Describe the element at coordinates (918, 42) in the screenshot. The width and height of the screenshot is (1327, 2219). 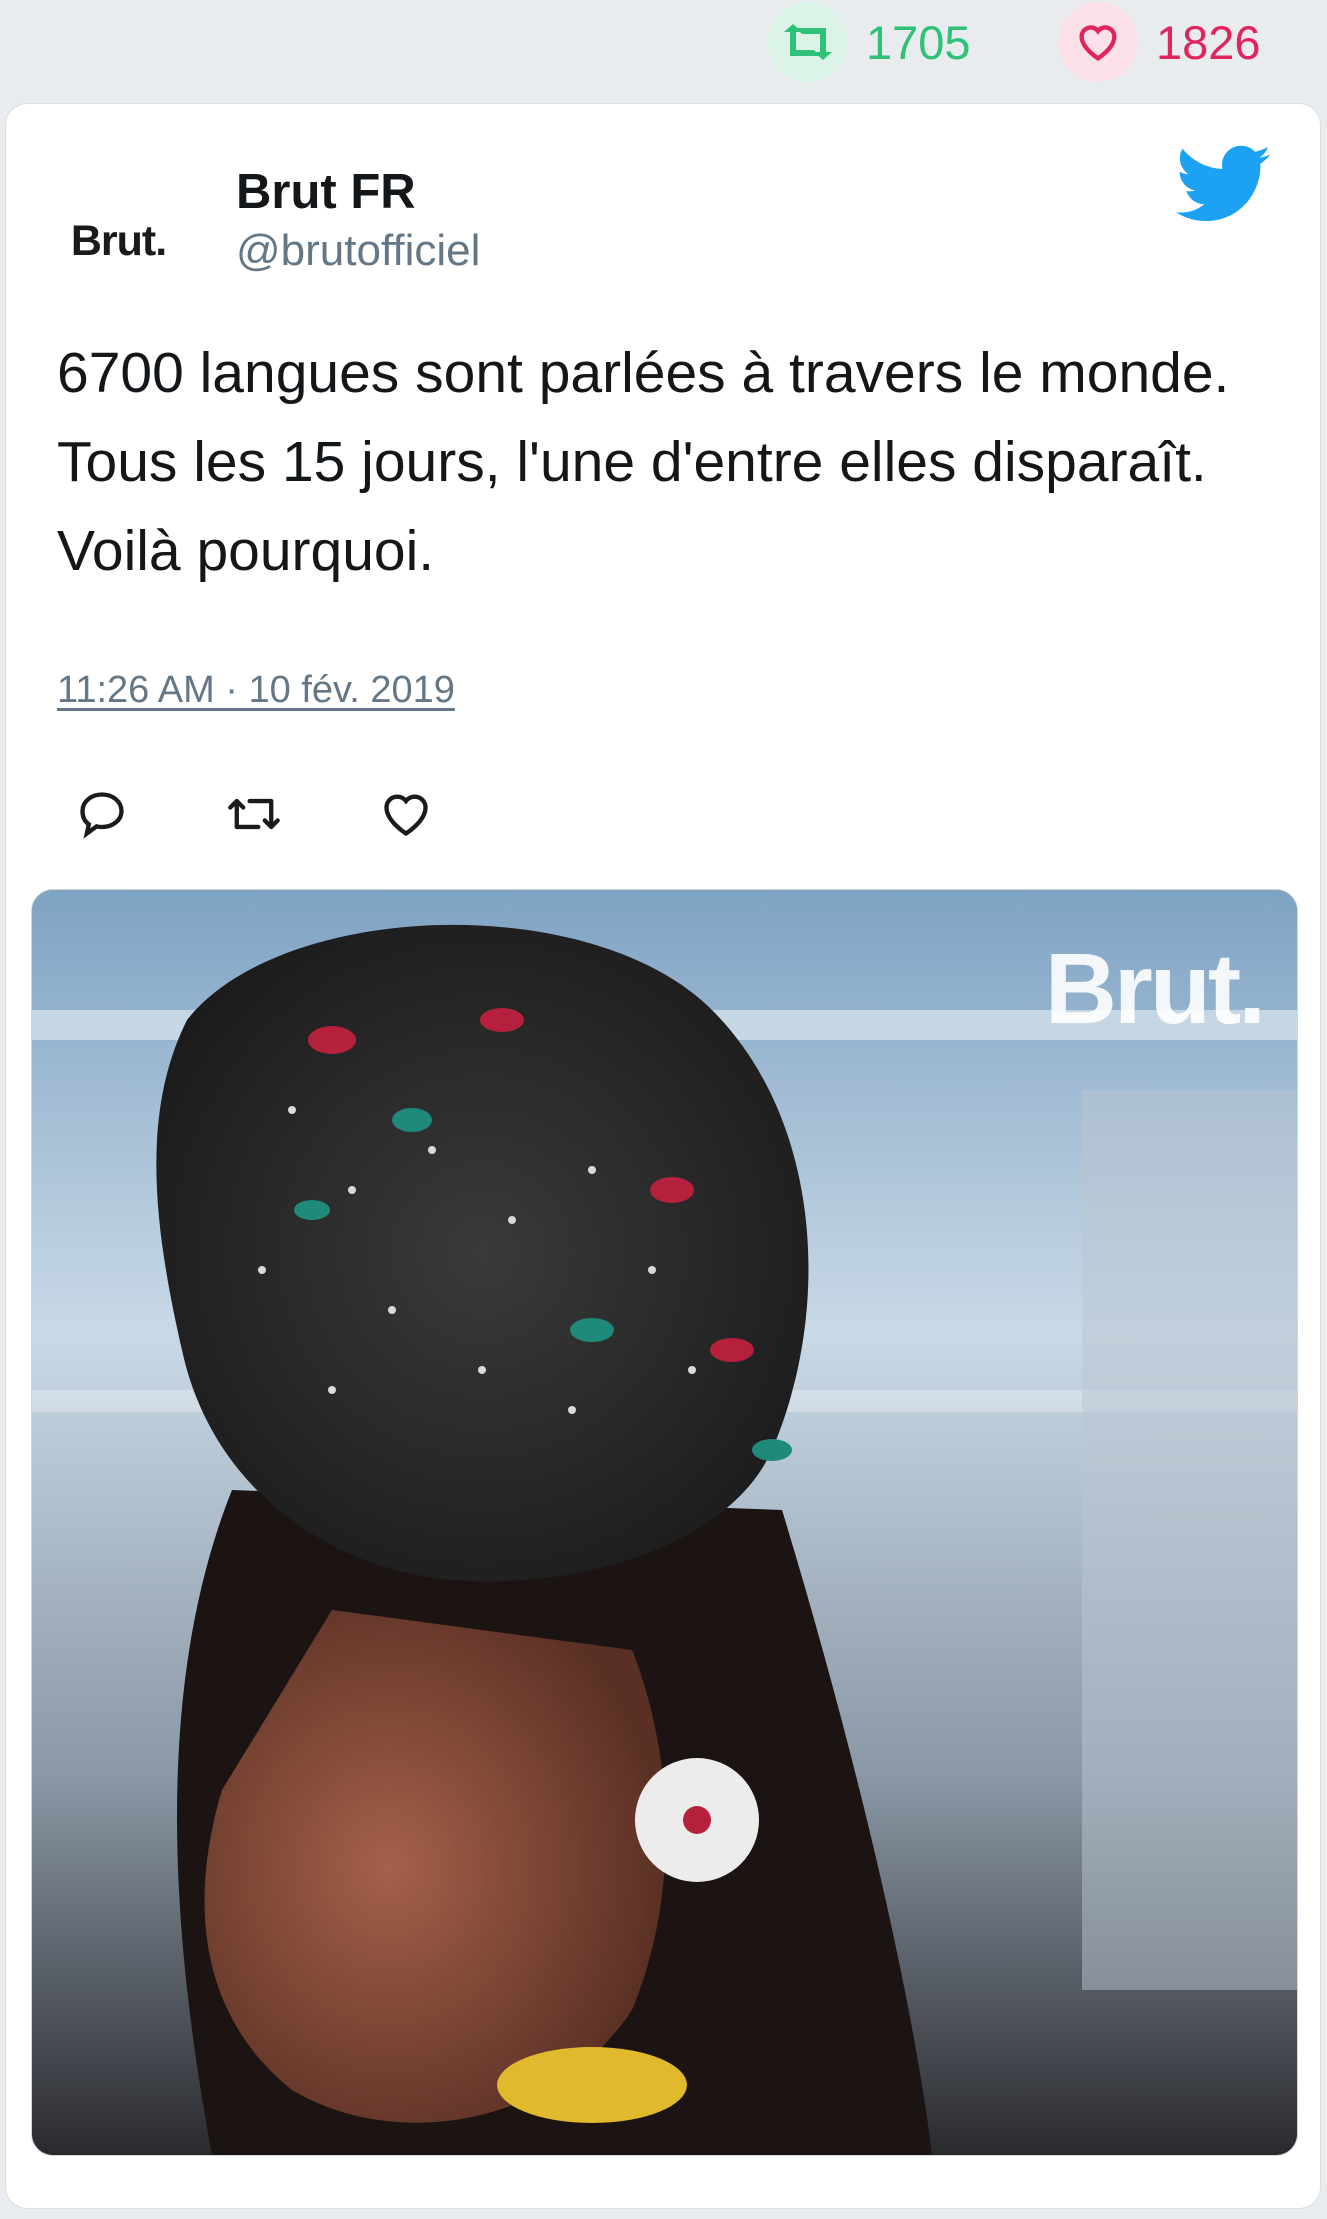
I see `retweet-count-value: 1705` at that location.